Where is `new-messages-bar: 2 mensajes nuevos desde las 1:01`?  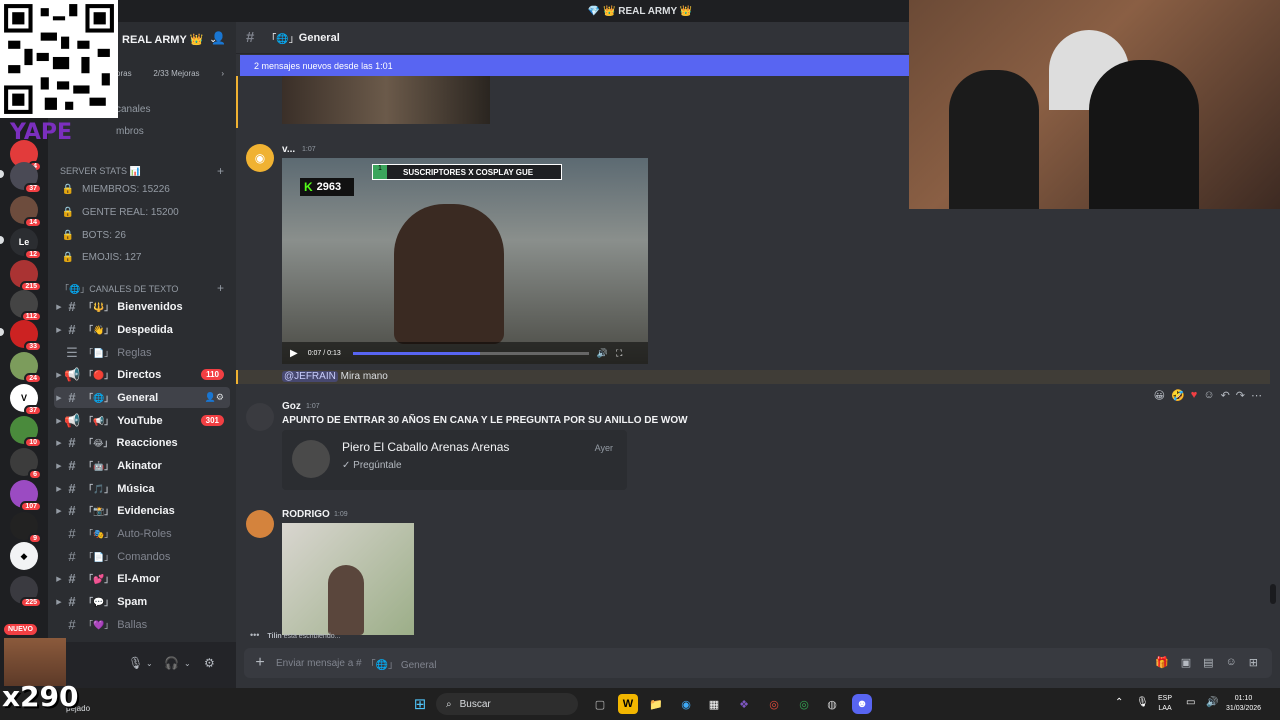
new-messages-bar: 2 mensajes nuevos desde las 1:01 is located at coordinates (575, 65).